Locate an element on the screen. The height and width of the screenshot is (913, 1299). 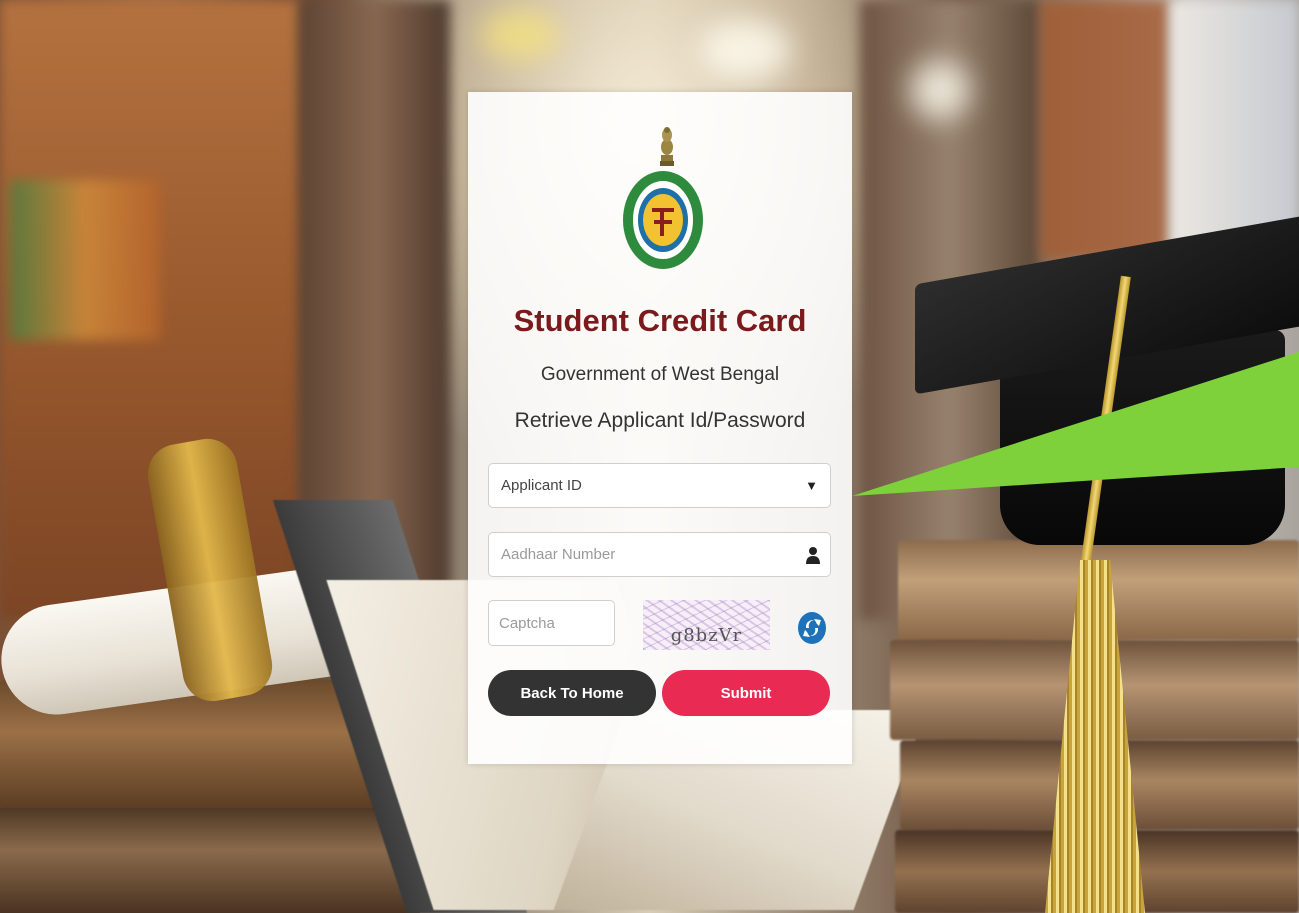
refresh-captcha-icon is located at coordinates (812, 628).